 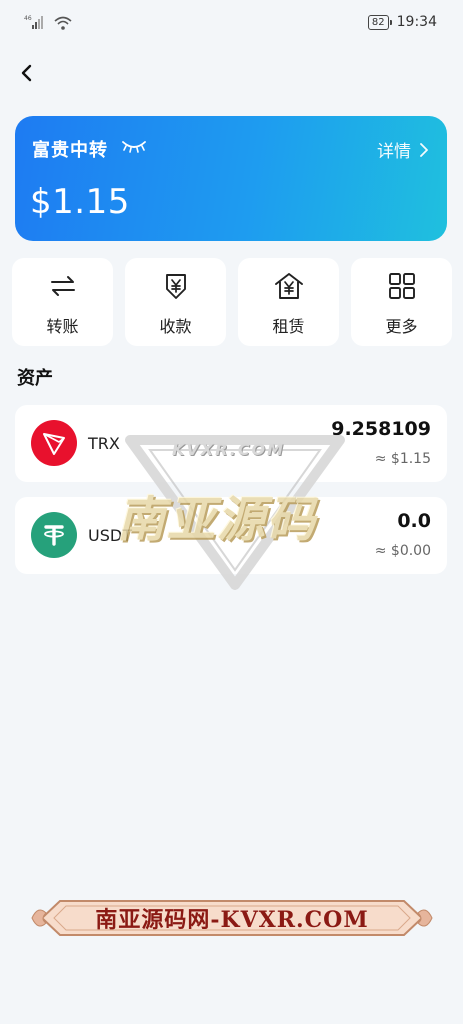 I want to click on lease-label: 租赁, so click(x=288, y=326).